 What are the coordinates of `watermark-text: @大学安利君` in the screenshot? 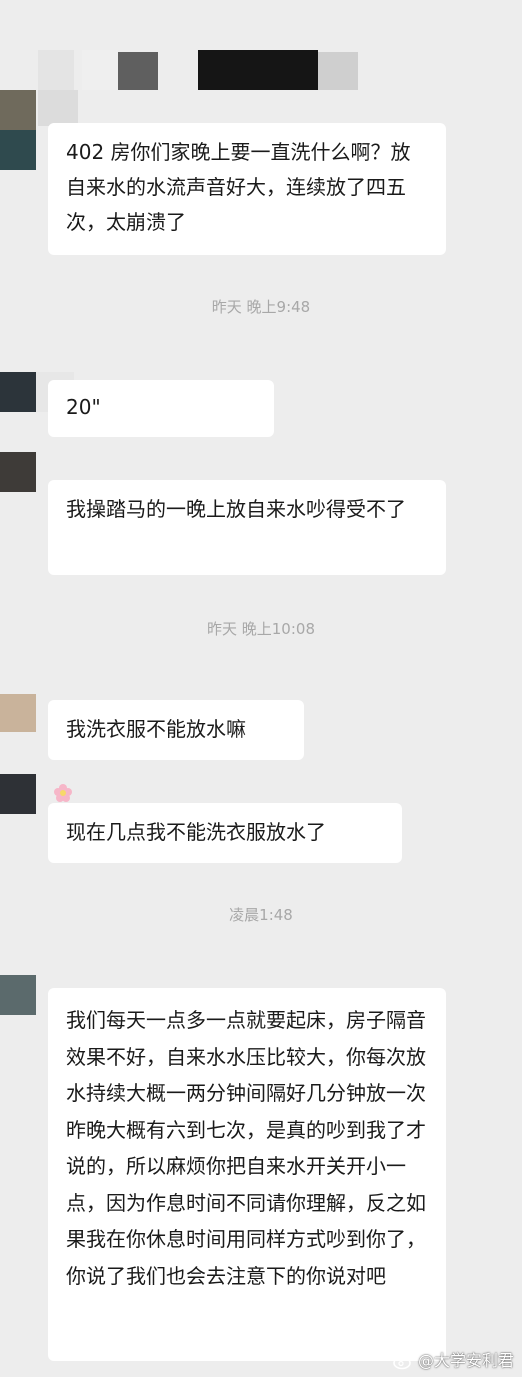 It's located at (465, 1360).